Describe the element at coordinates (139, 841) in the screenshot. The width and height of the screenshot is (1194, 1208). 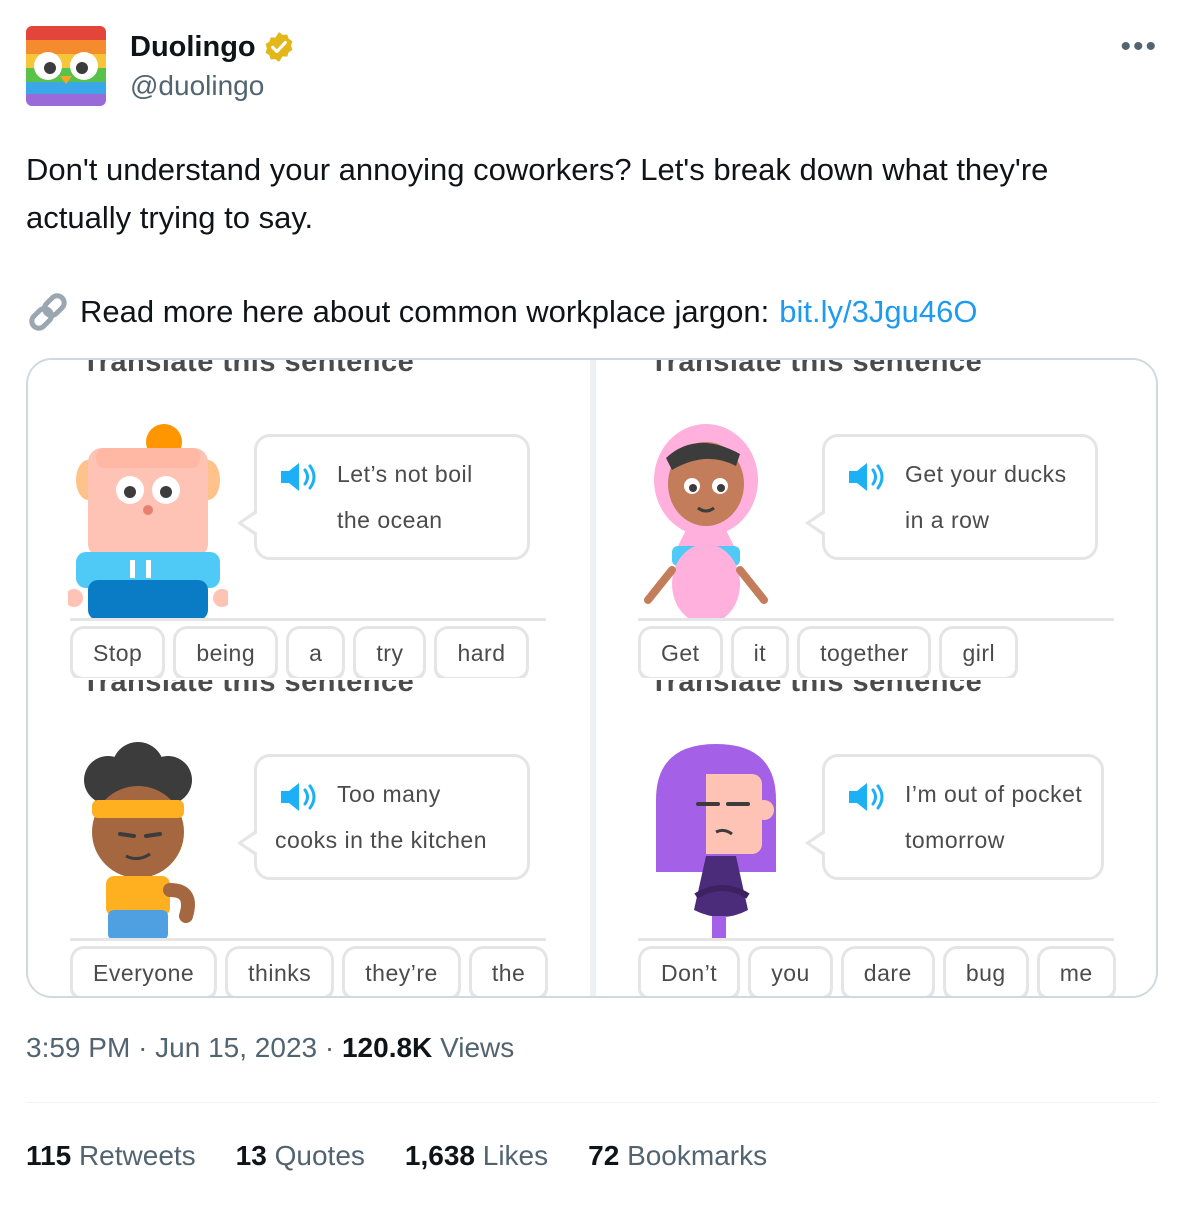
I see `character-boy-headband-icon` at that location.